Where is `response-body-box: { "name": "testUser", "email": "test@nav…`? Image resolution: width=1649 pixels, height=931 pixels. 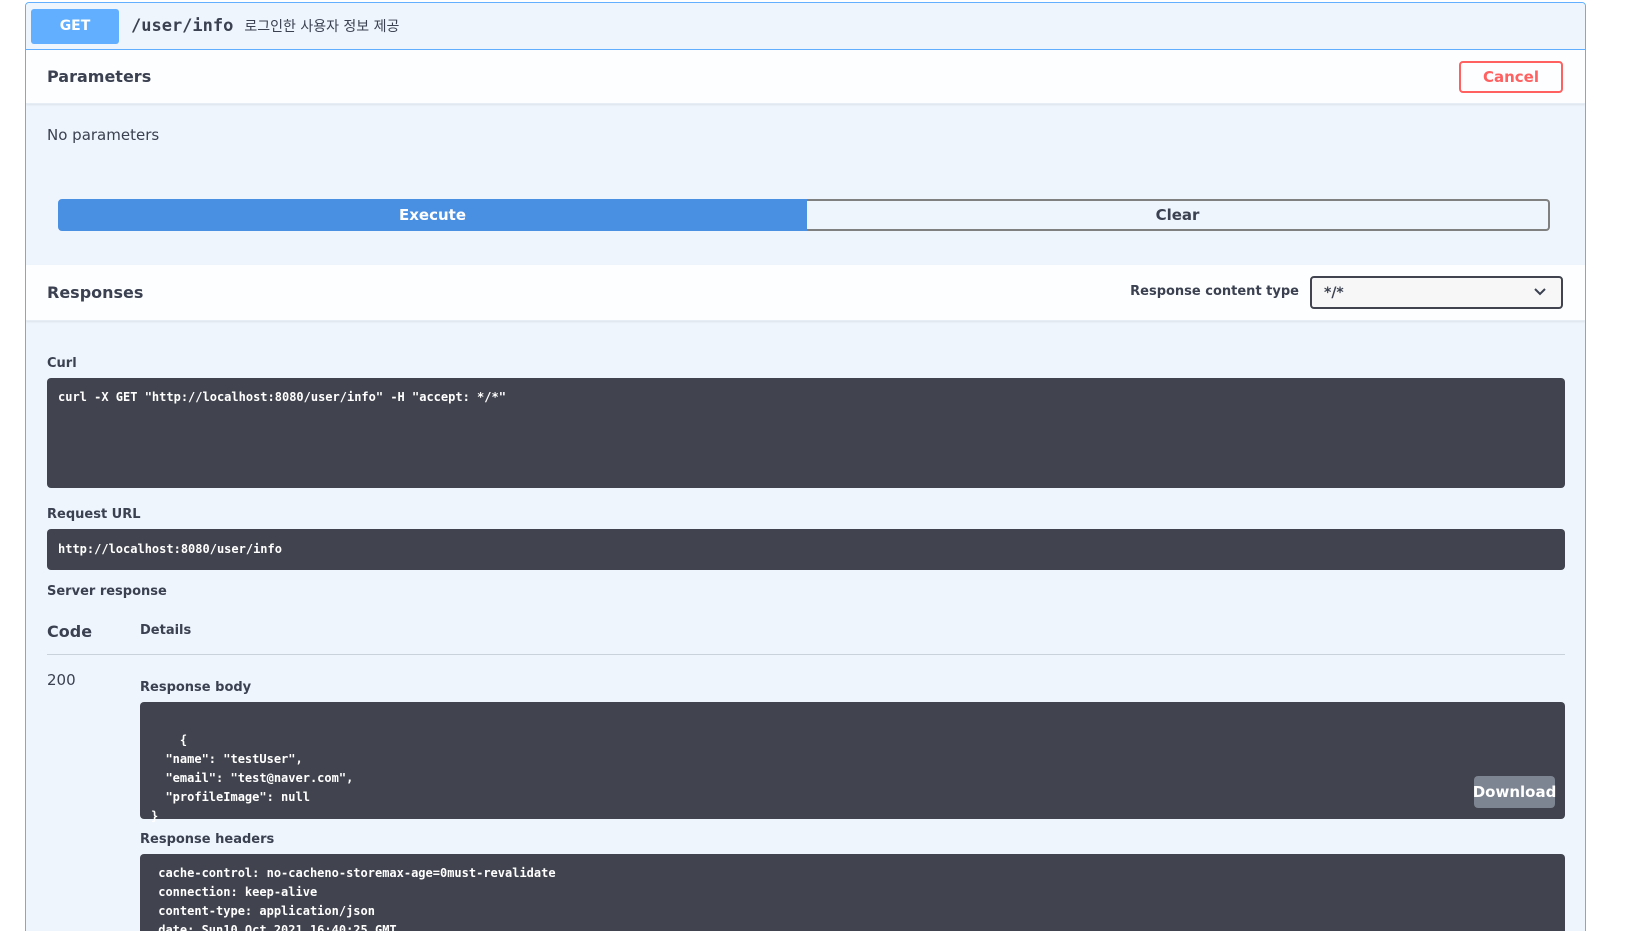
response-body-box: { "name": "testUser", "email": "test@nav… is located at coordinates (852, 762).